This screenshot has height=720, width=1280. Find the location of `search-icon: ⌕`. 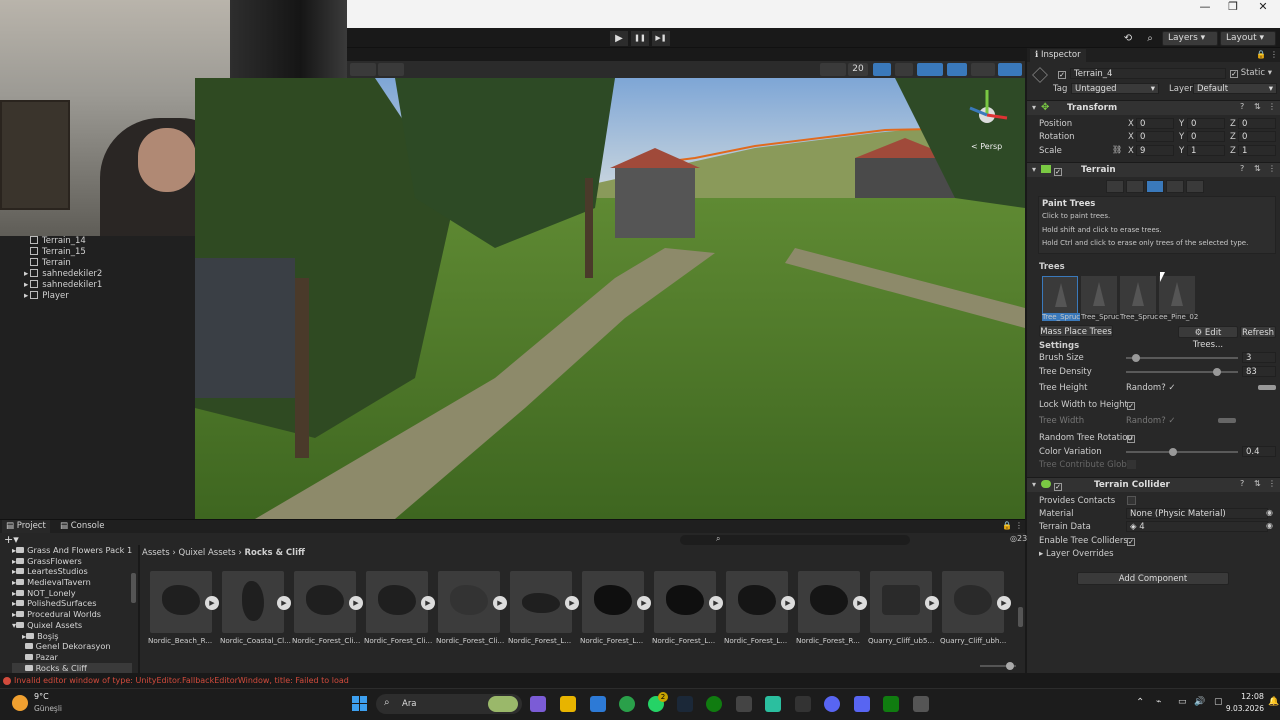

search-icon: ⌕ is located at coordinates (1150, 38).